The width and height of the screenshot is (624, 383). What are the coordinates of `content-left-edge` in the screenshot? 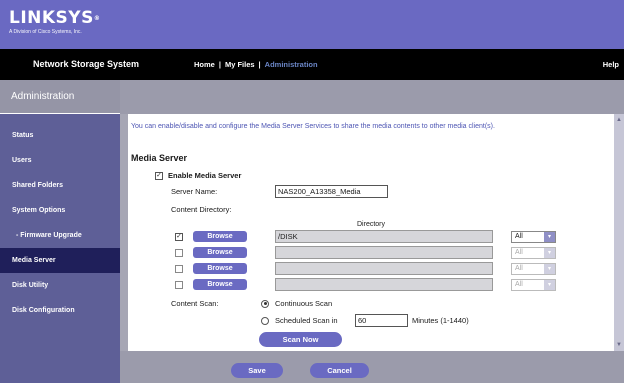 It's located at (124, 232).